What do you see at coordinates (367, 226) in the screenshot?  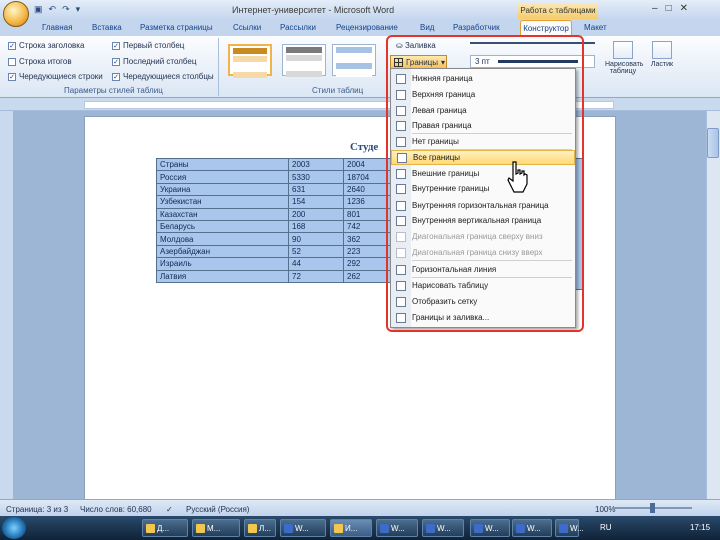 I see `table-cell: 742` at bounding box center [367, 226].